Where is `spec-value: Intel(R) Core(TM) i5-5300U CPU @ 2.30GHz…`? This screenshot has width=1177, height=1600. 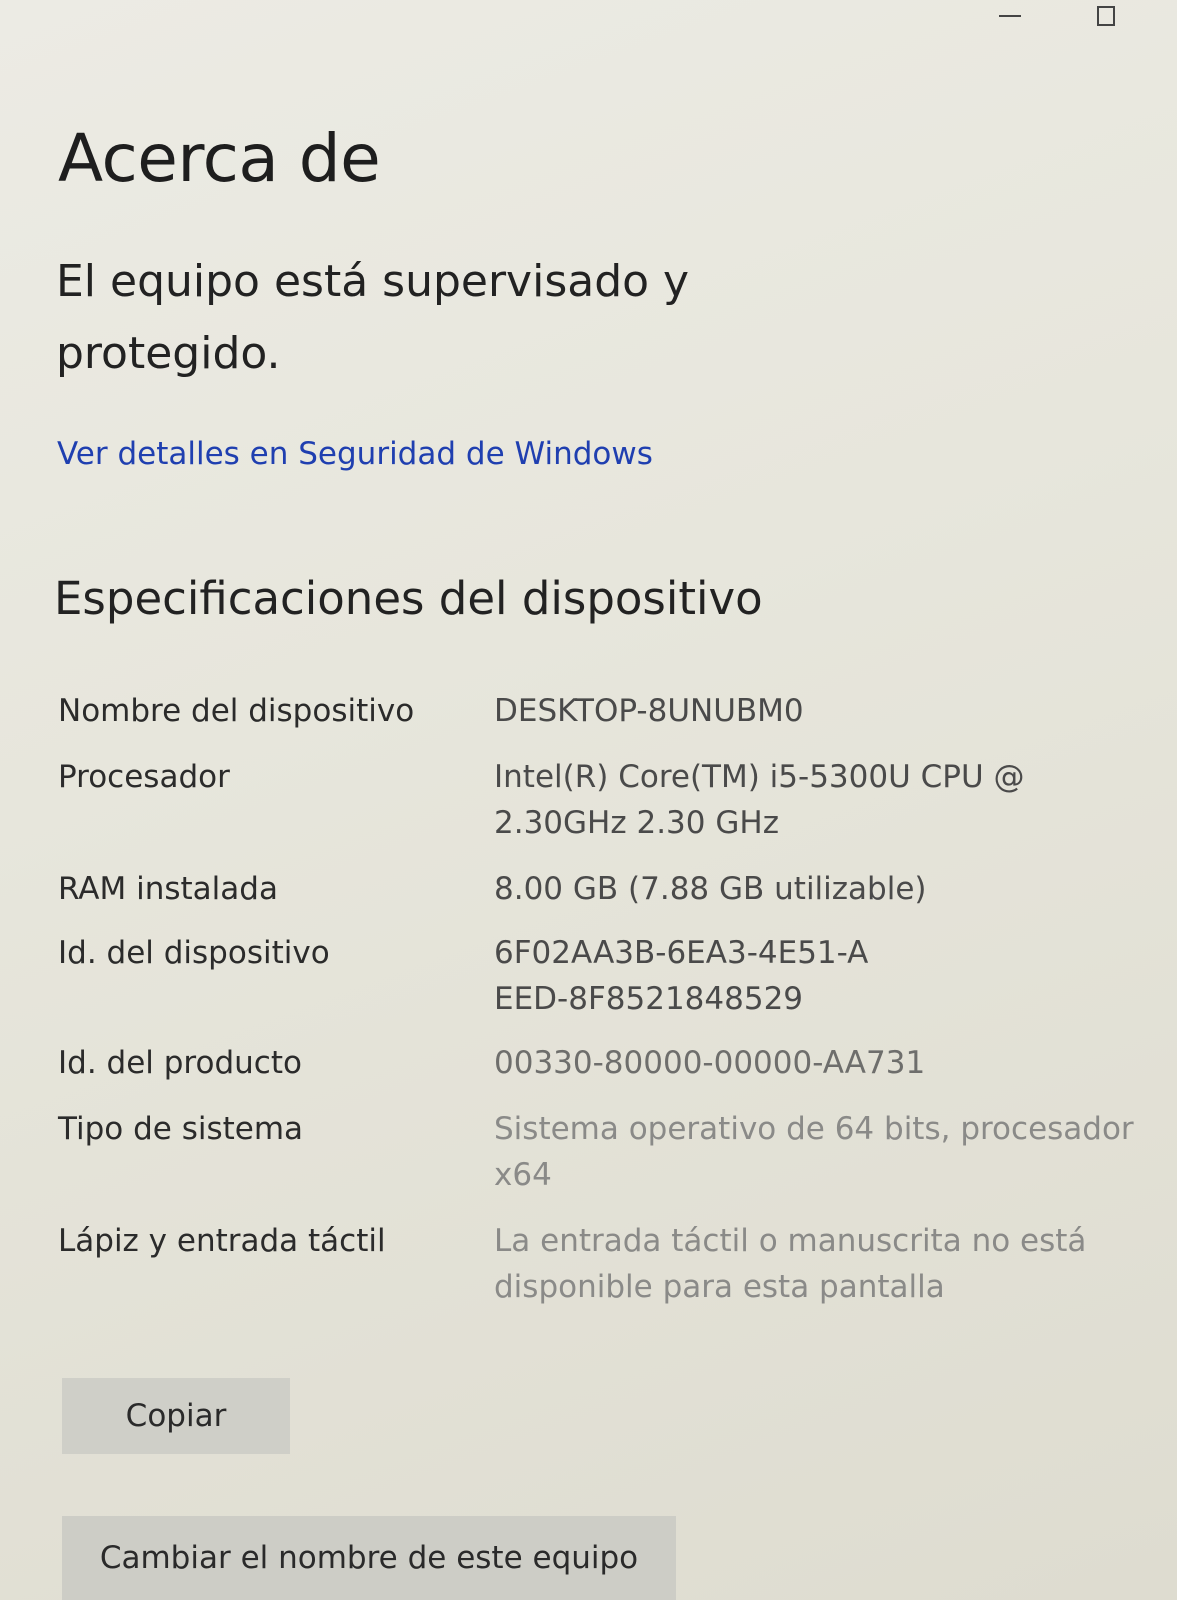
spec-value: Intel(R) Core(TM) i5-5300U CPU @ 2.30GHz… is located at coordinates (759, 800).